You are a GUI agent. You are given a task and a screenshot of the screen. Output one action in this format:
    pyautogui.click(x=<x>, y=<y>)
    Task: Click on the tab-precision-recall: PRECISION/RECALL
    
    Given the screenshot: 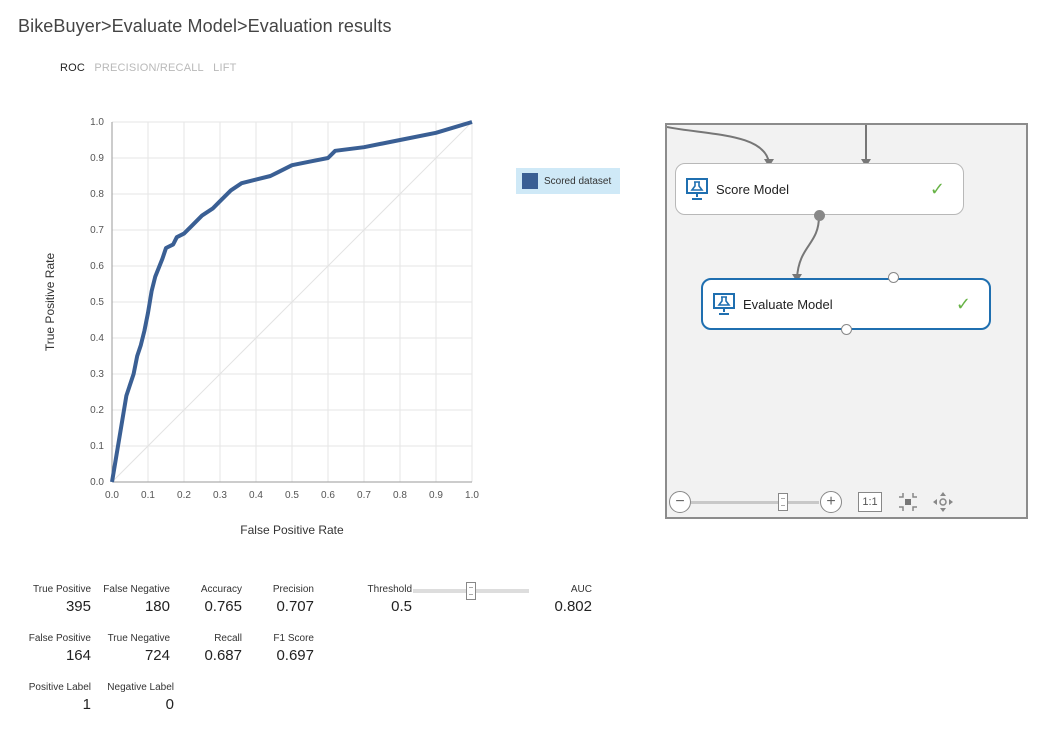 What is the action you would take?
    pyautogui.click(x=149, y=68)
    